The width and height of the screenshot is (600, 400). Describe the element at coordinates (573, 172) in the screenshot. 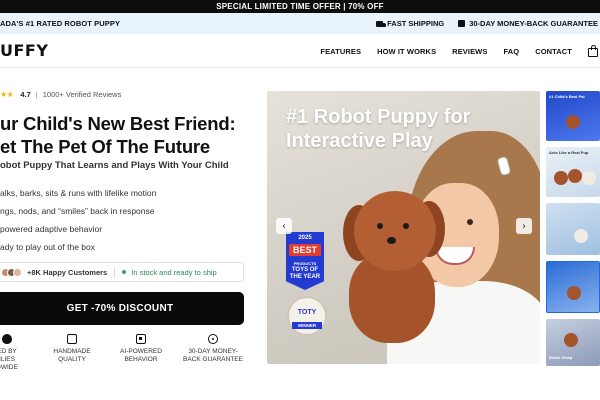

I see `thumbnail: Acts Like a Real Pup` at that location.